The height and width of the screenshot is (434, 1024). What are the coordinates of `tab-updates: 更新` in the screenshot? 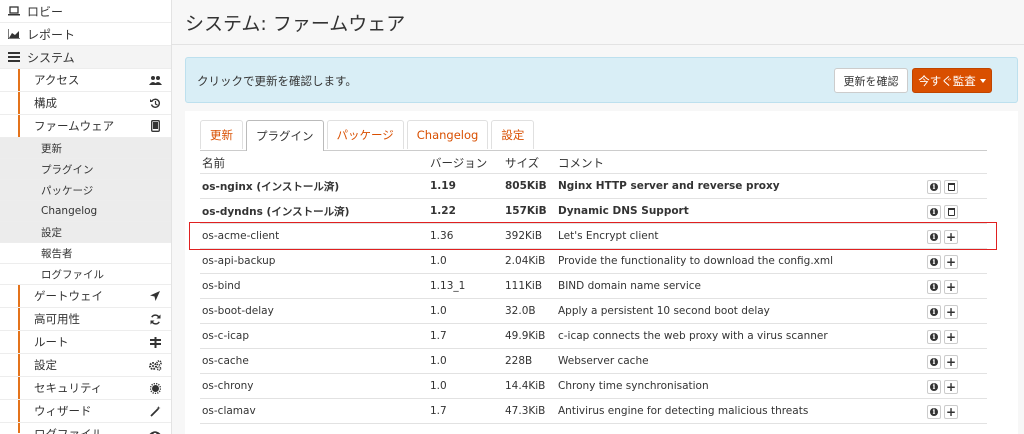 It's located at (221, 134).